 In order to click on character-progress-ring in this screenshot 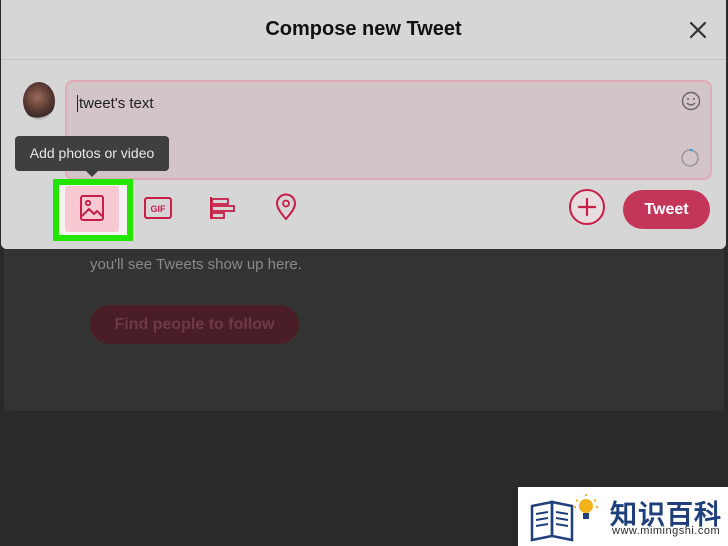, I will do `click(690, 158)`.